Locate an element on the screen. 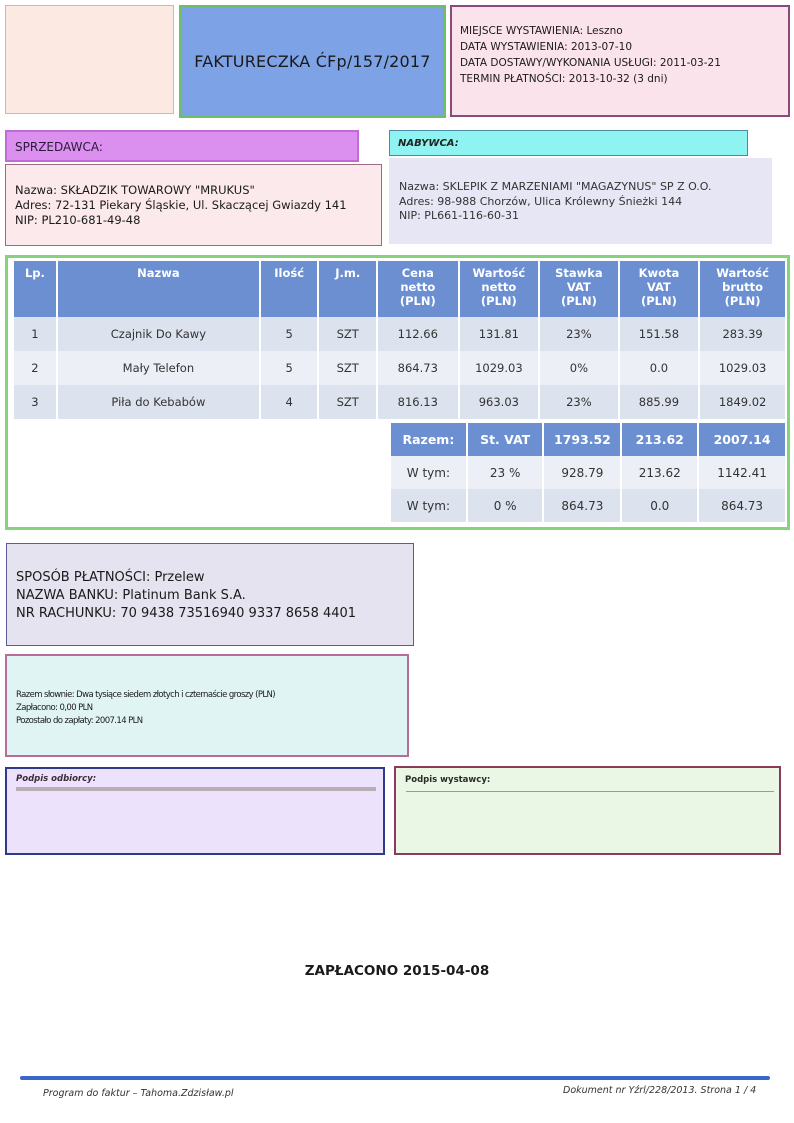 The height and width of the screenshot is (1123, 794). cell-lp: 1 is located at coordinates (34, 334).